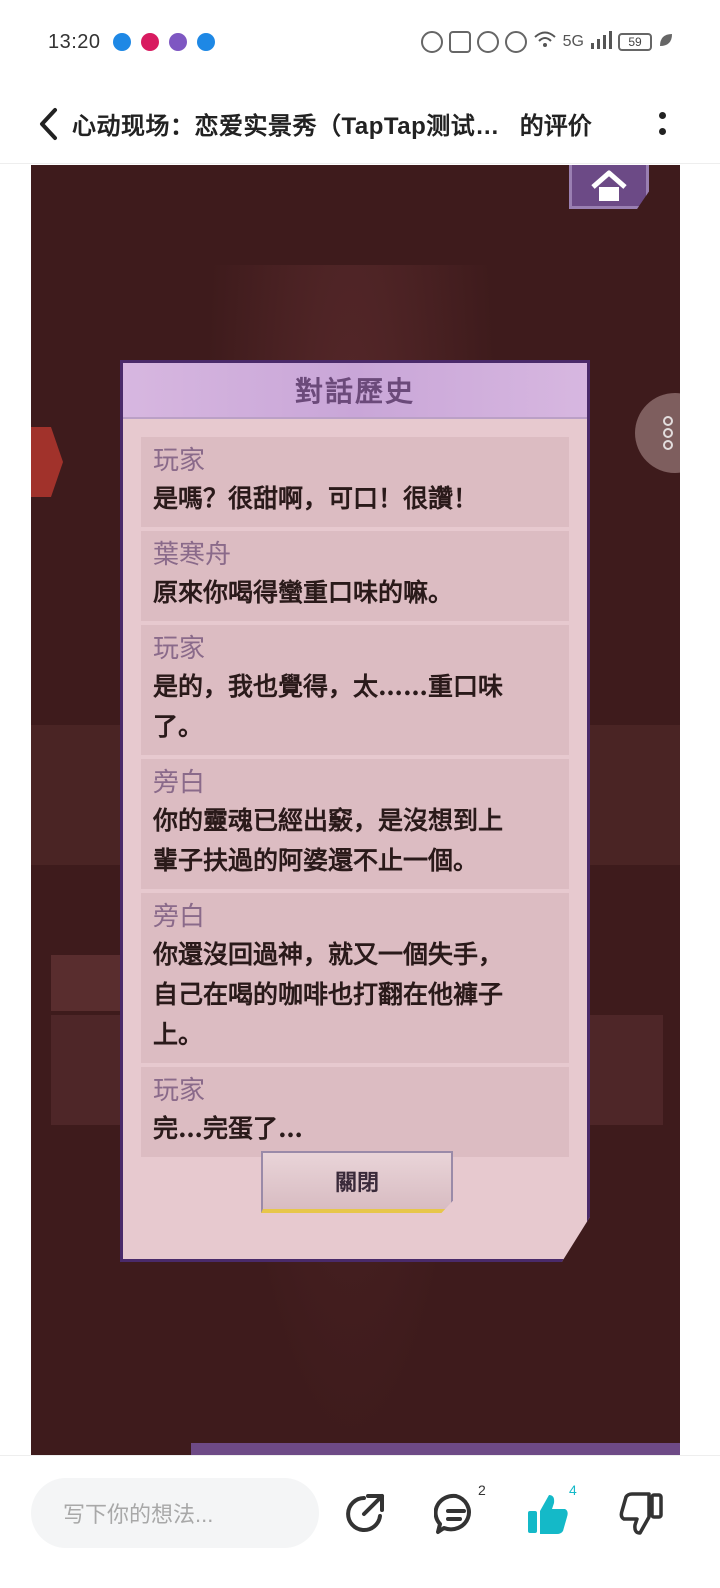 This screenshot has width=720, height=1588. What do you see at coordinates (303, 592) in the screenshot?
I see `dialogue-line: 原來你喝得蠻重口味的嘛。` at bounding box center [303, 592].